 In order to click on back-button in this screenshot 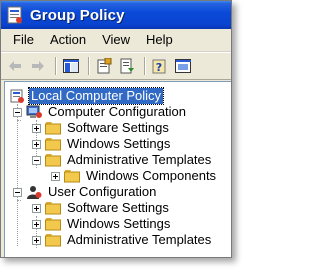, I will do `click(15, 66)`.